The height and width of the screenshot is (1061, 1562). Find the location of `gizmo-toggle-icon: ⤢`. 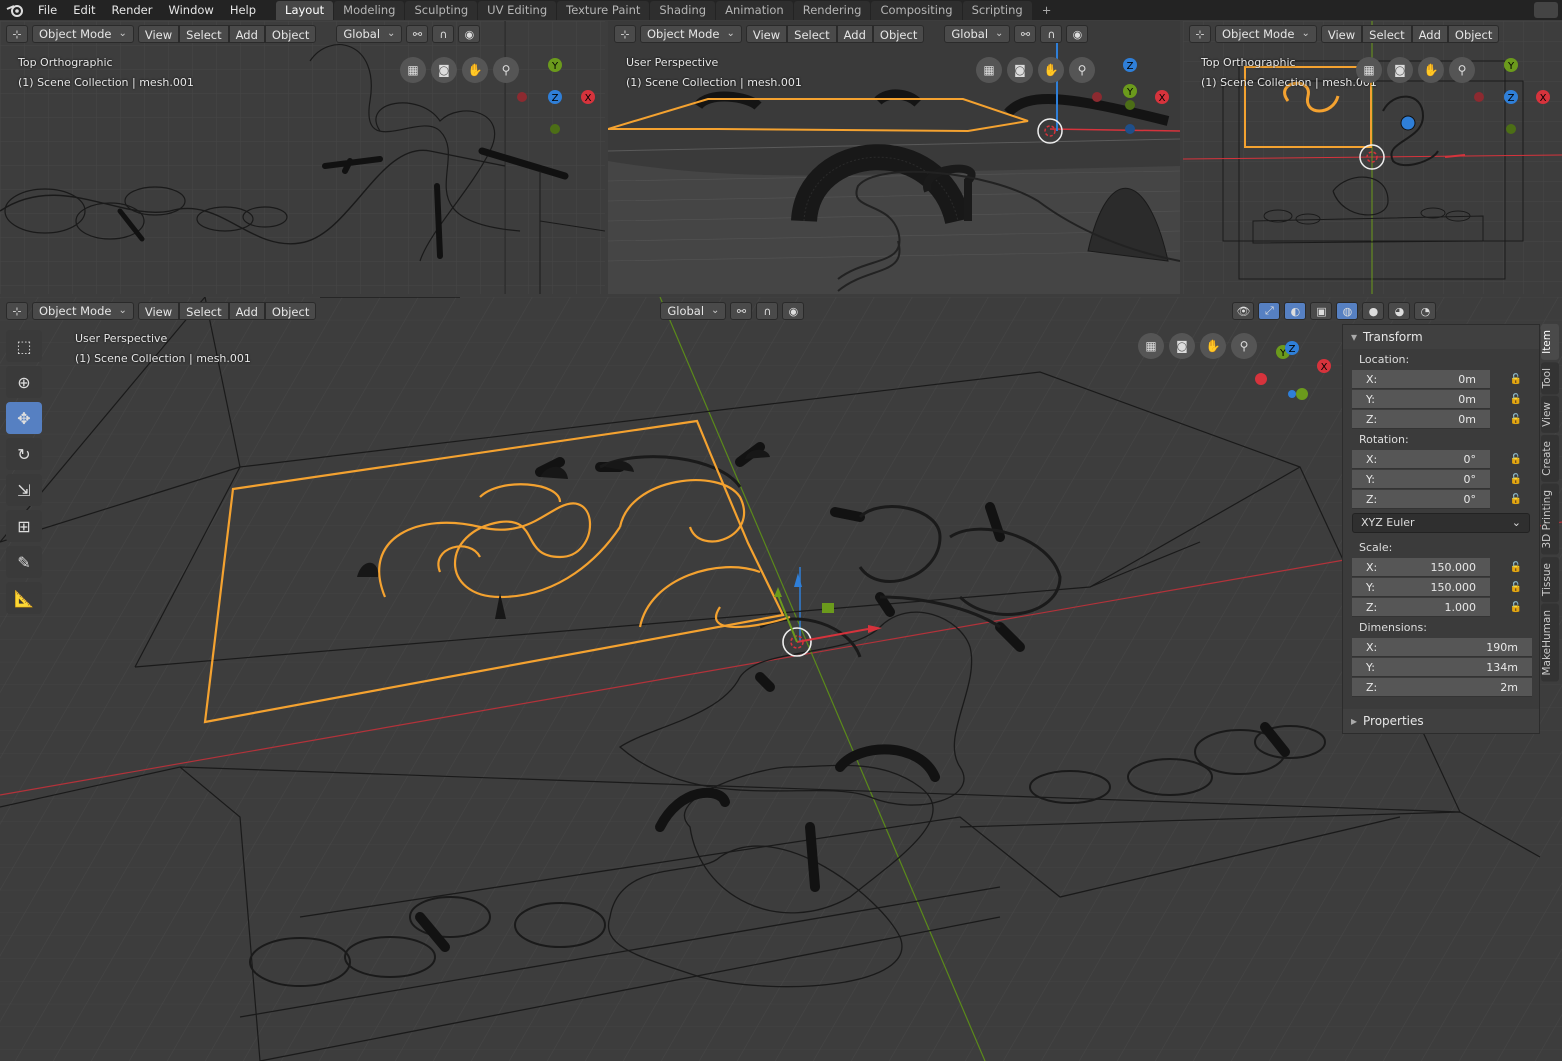

gizmo-toggle-icon: ⤢ is located at coordinates (1269, 311).